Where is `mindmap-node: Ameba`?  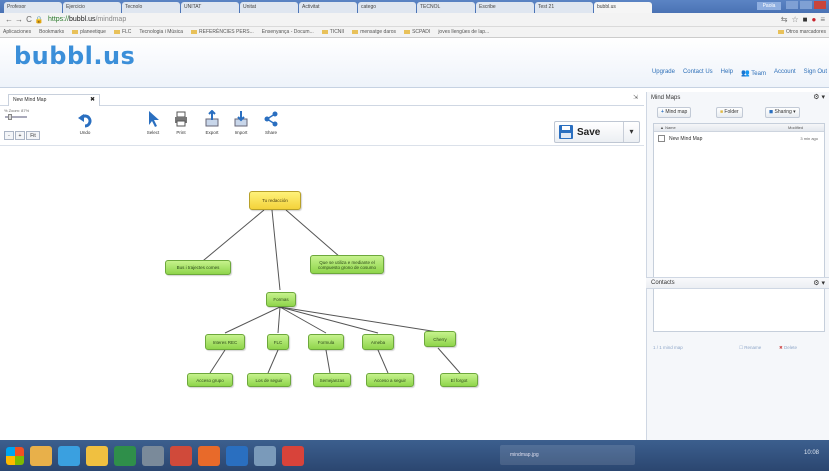
mindmap-node: Ameba is located at coordinates (378, 342).